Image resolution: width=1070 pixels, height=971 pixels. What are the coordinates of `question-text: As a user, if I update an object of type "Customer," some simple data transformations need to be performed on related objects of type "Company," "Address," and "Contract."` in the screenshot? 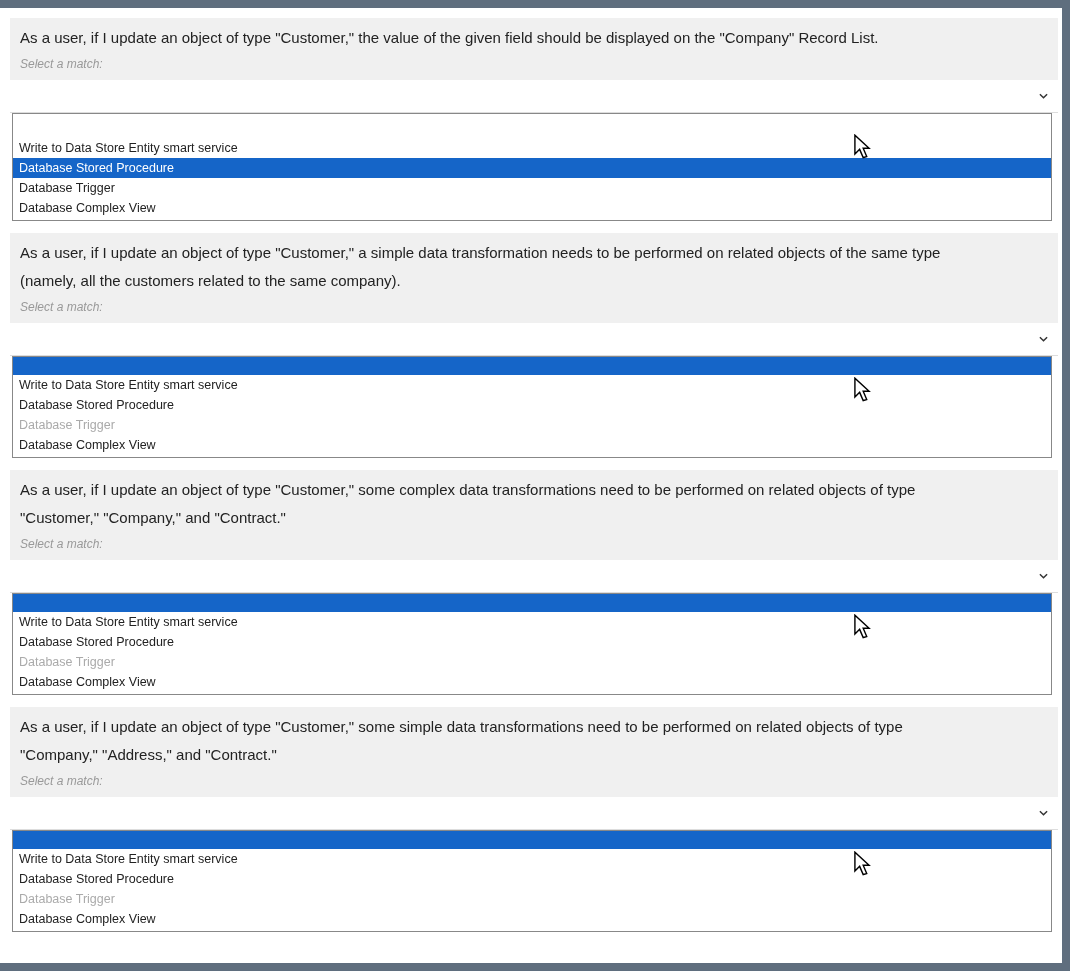 It's located at (462, 741).